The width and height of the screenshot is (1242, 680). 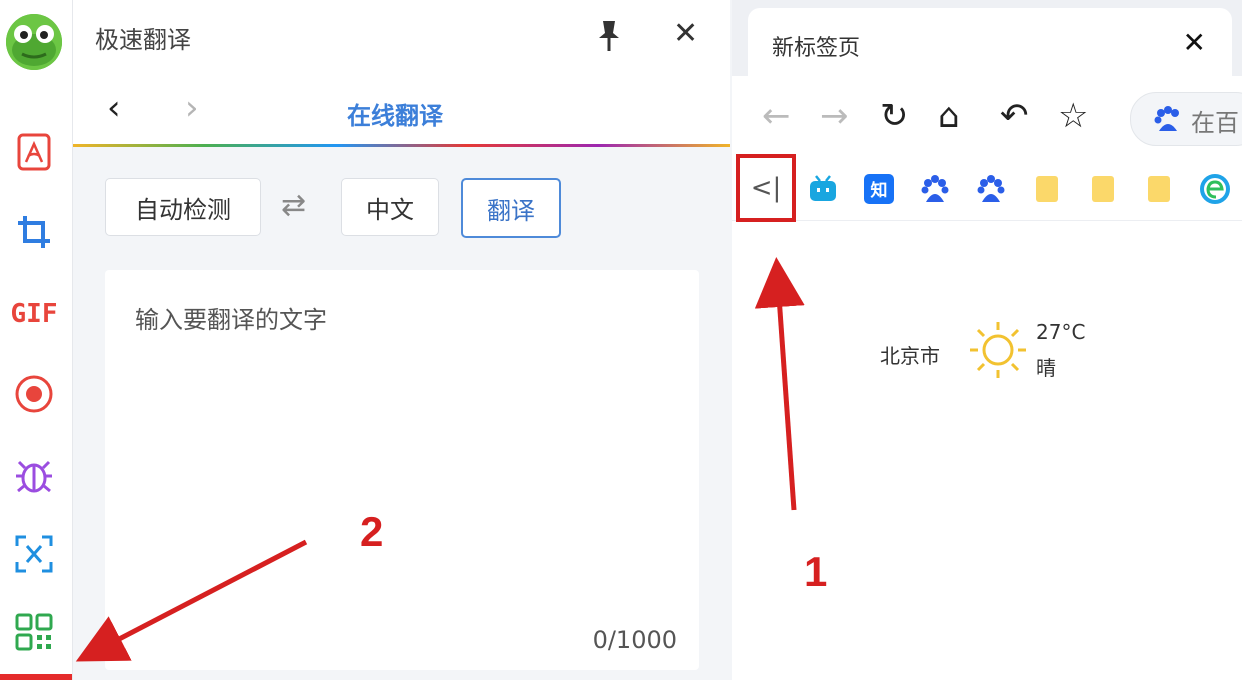 I want to click on input-placeholder: 输入要翻译的文字, so click(x=231, y=320).